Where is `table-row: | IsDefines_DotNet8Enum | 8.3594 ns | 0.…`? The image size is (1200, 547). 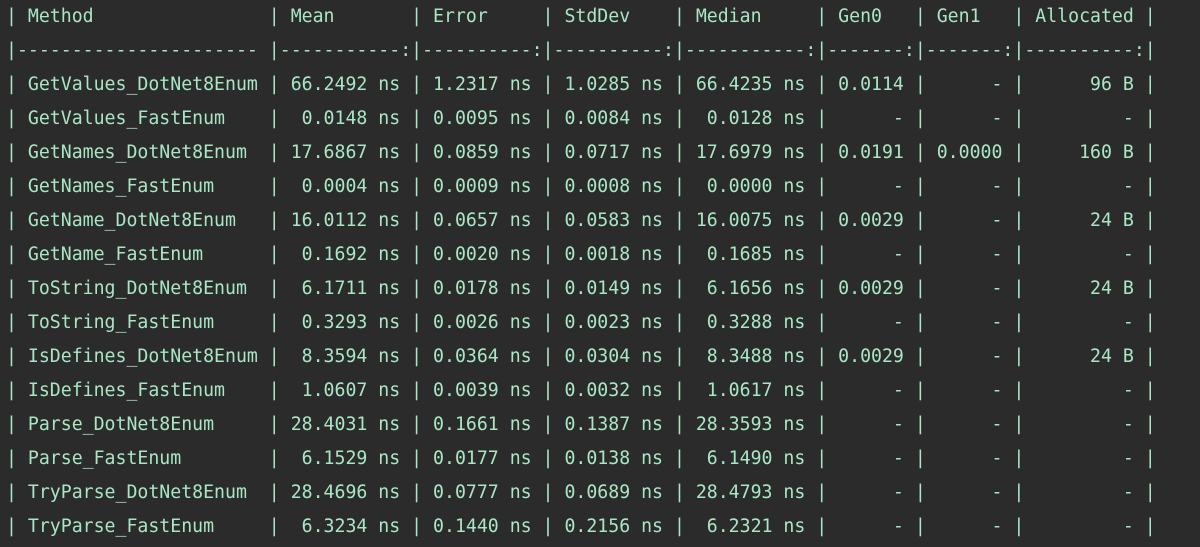
table-row: | IsDefines_DotNet8Enum | 8.3594 ns | 0.… is located at coordinates (581, 356).